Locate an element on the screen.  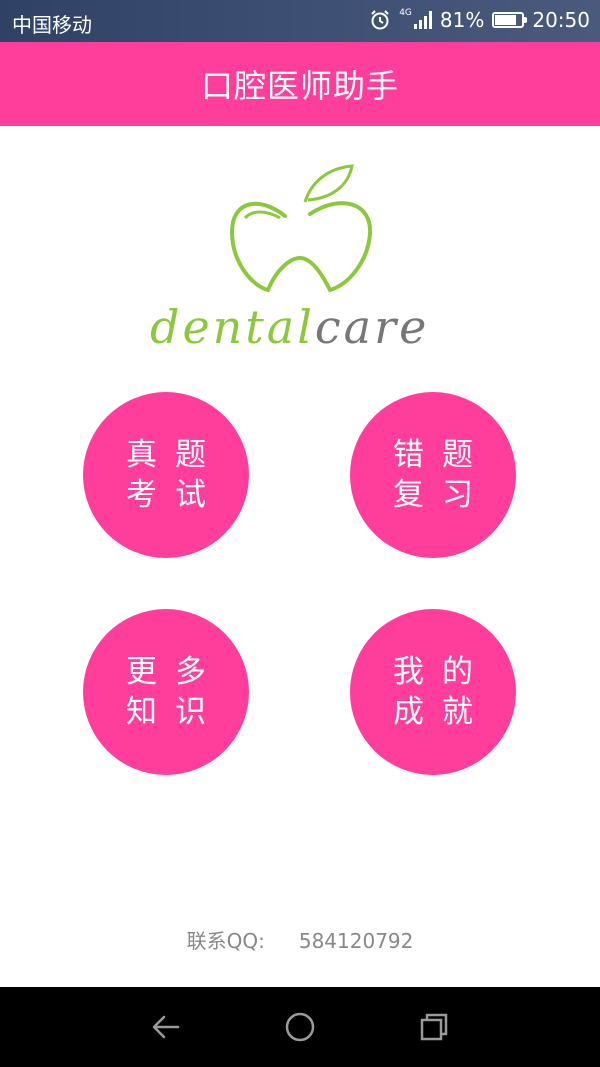
alarm-icon is located at coordinates (380, 20).